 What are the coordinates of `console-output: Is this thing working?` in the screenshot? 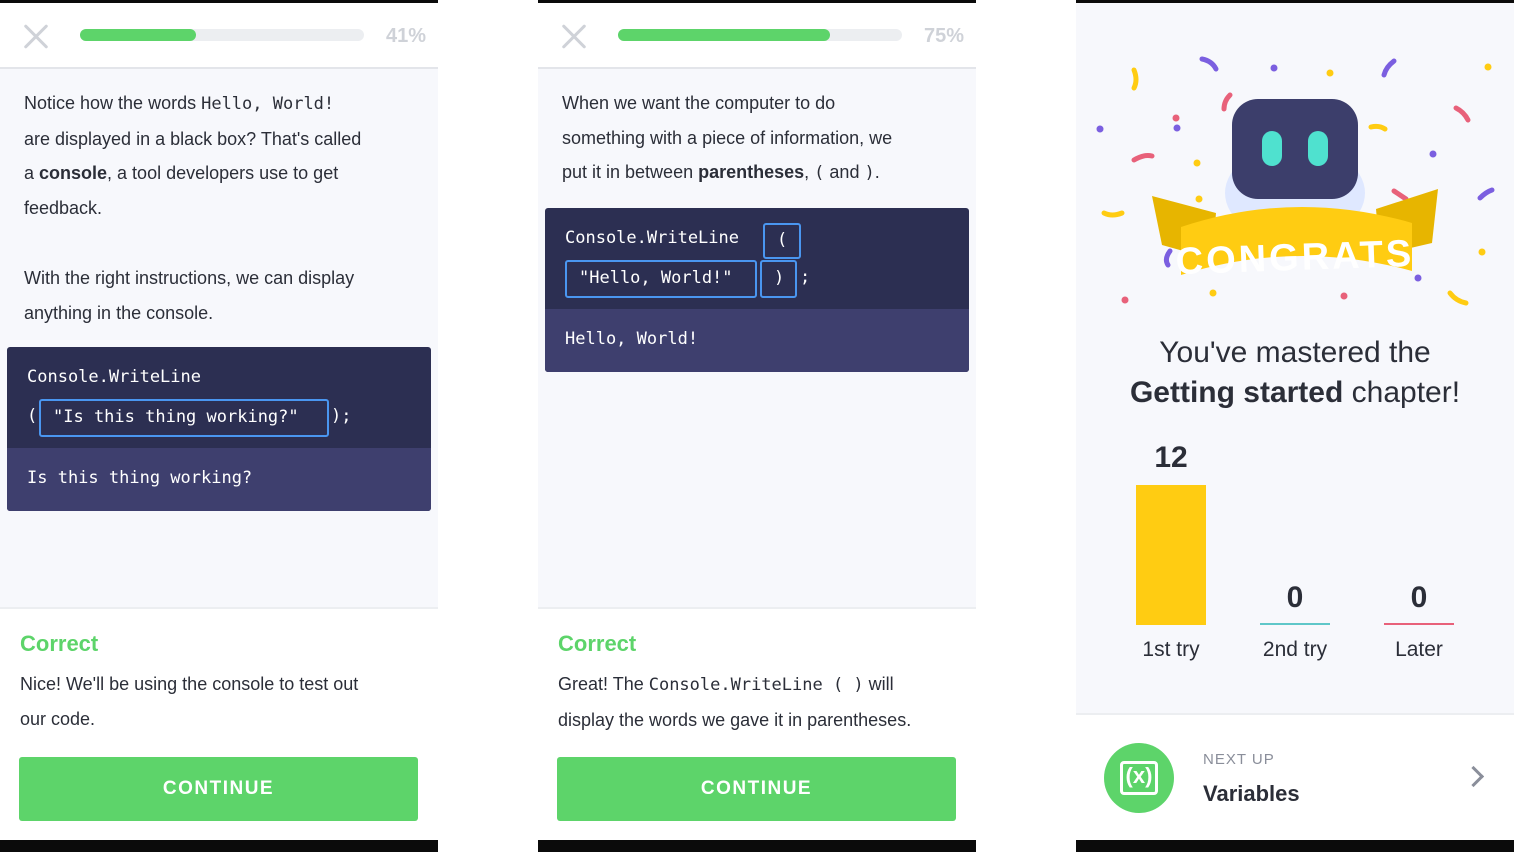 It's located at (219, 479).